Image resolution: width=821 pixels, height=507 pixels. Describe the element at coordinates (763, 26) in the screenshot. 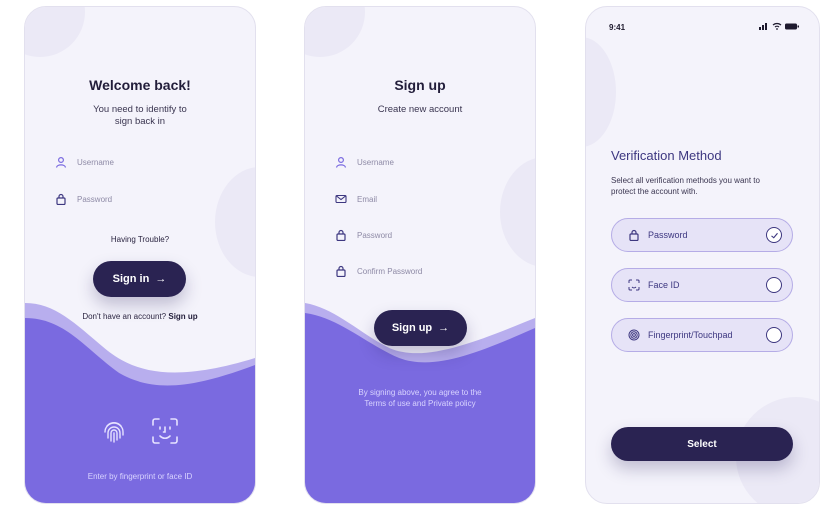

I see `signal-icon` at that location.